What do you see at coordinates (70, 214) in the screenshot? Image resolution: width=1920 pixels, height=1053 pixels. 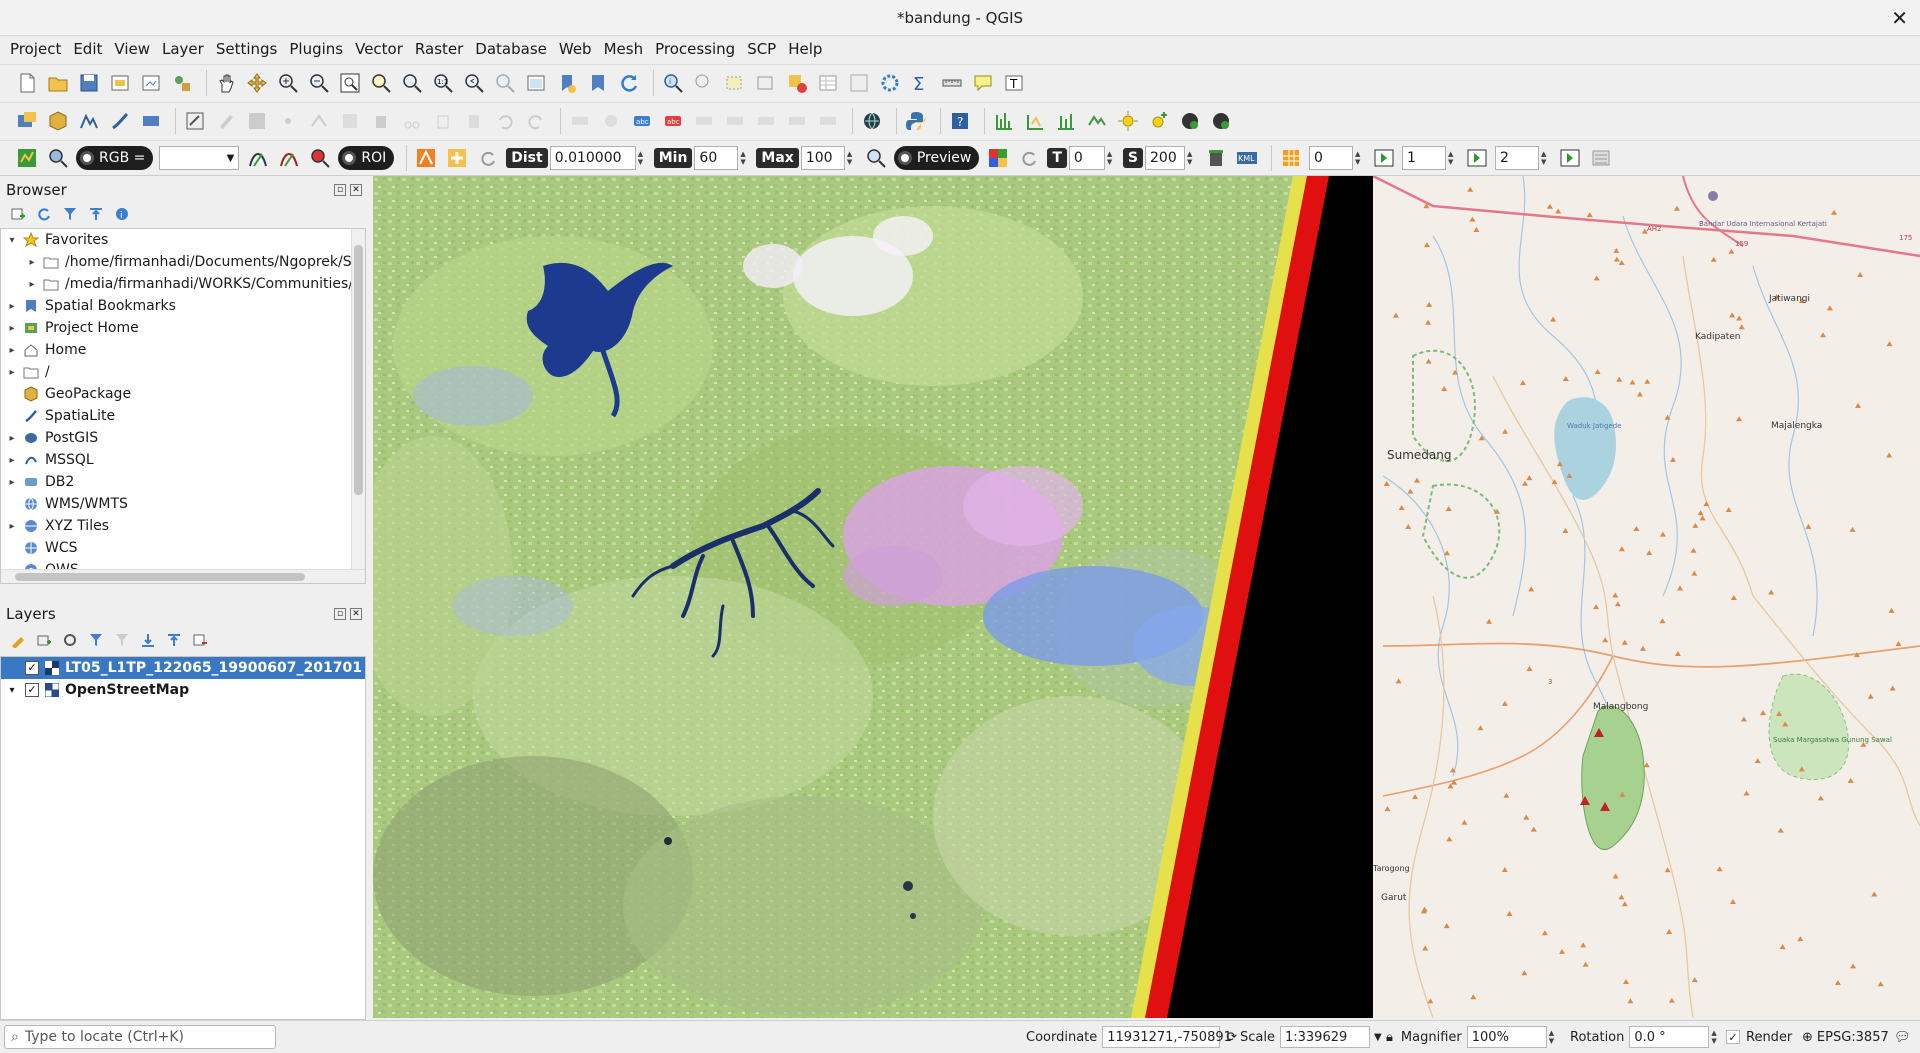 I see `filter-browser-icon` at bounding box center [70, 214].